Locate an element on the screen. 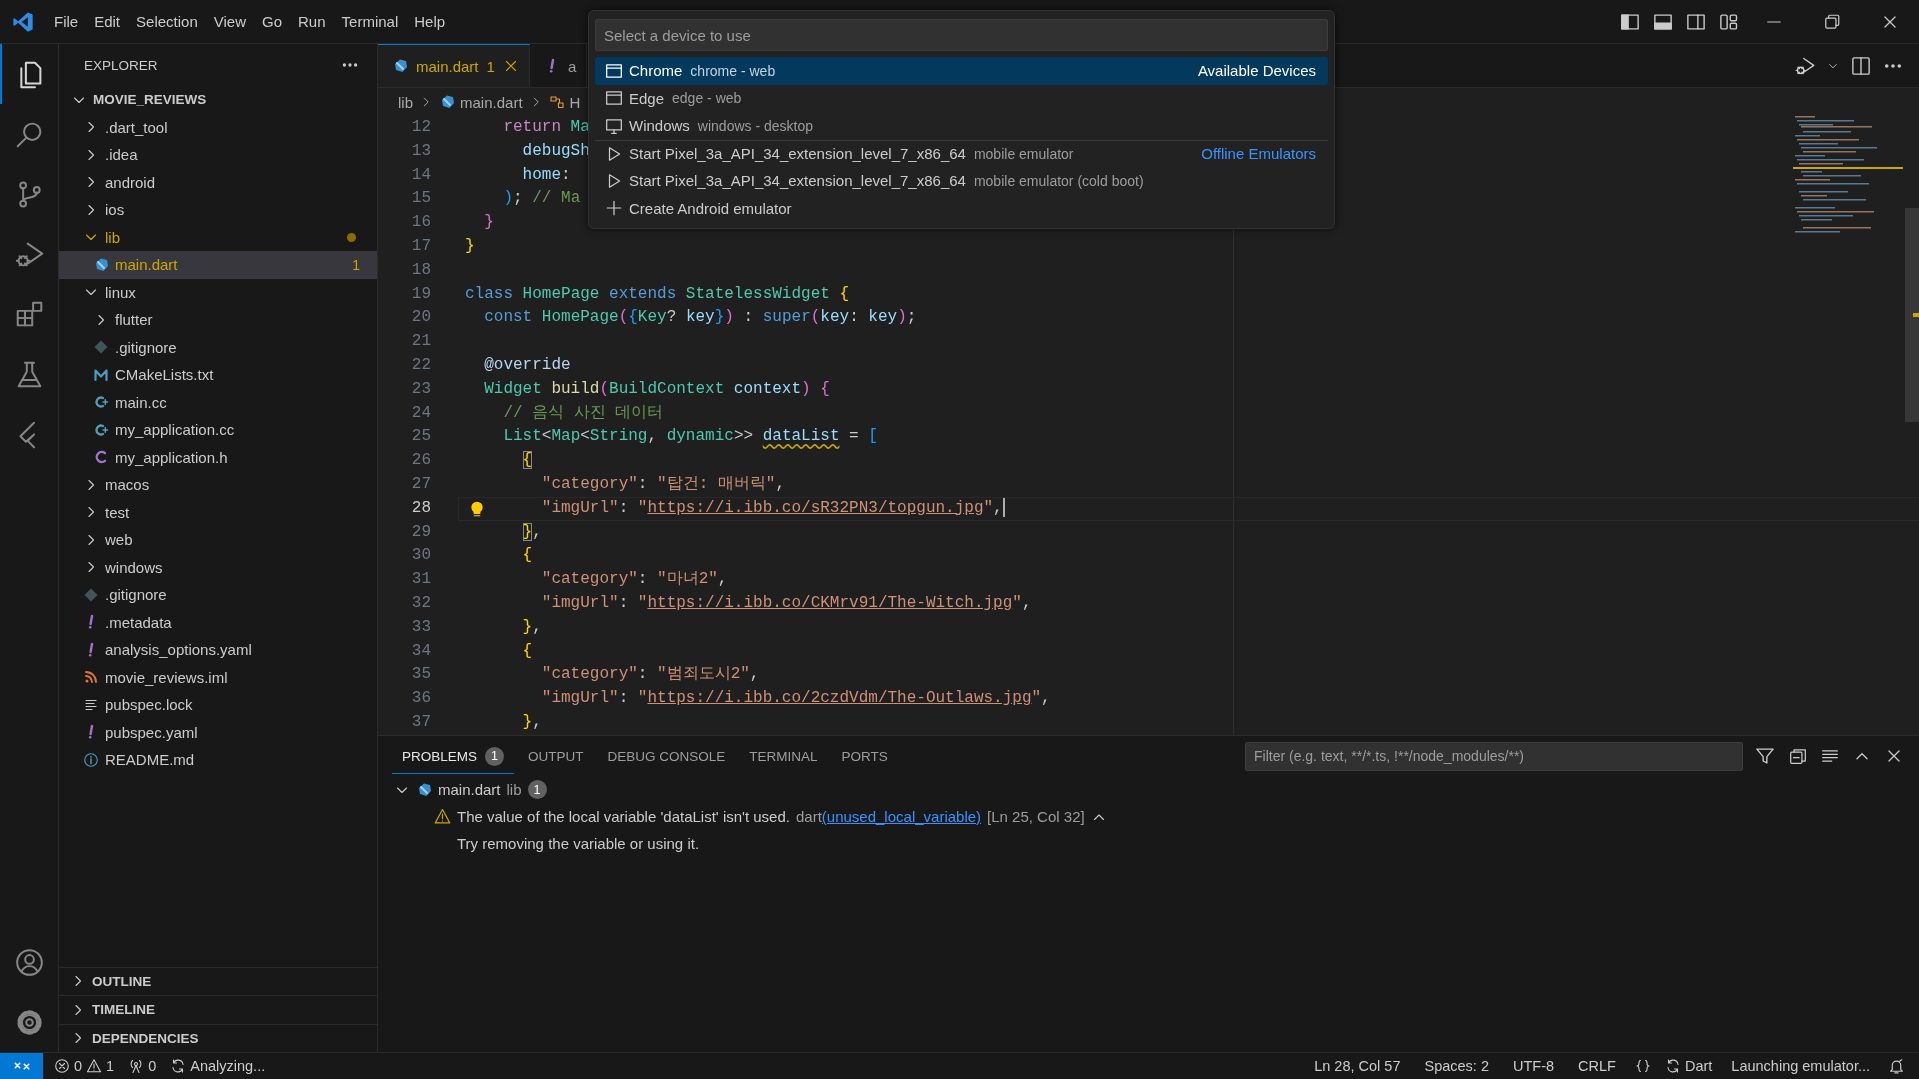 The width and height of the screenshot is (1919, 1079). split-layout-icon is located at coordinates (1695, 21).